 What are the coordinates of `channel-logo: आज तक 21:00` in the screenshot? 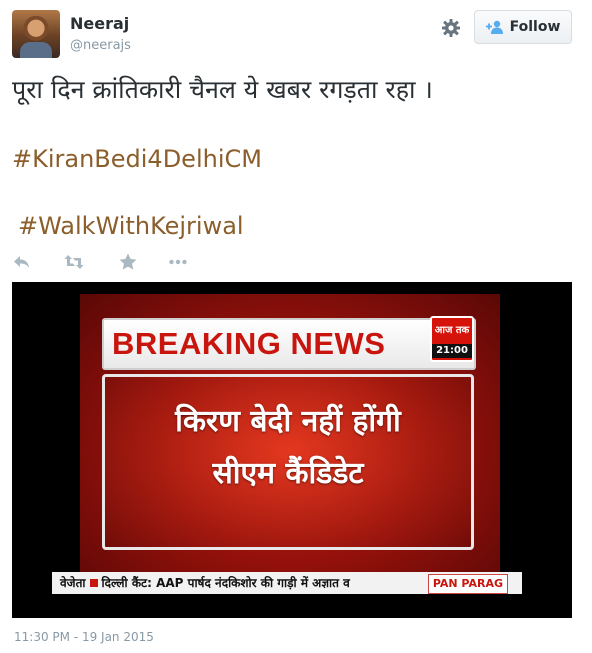 It's located at (452, 339).